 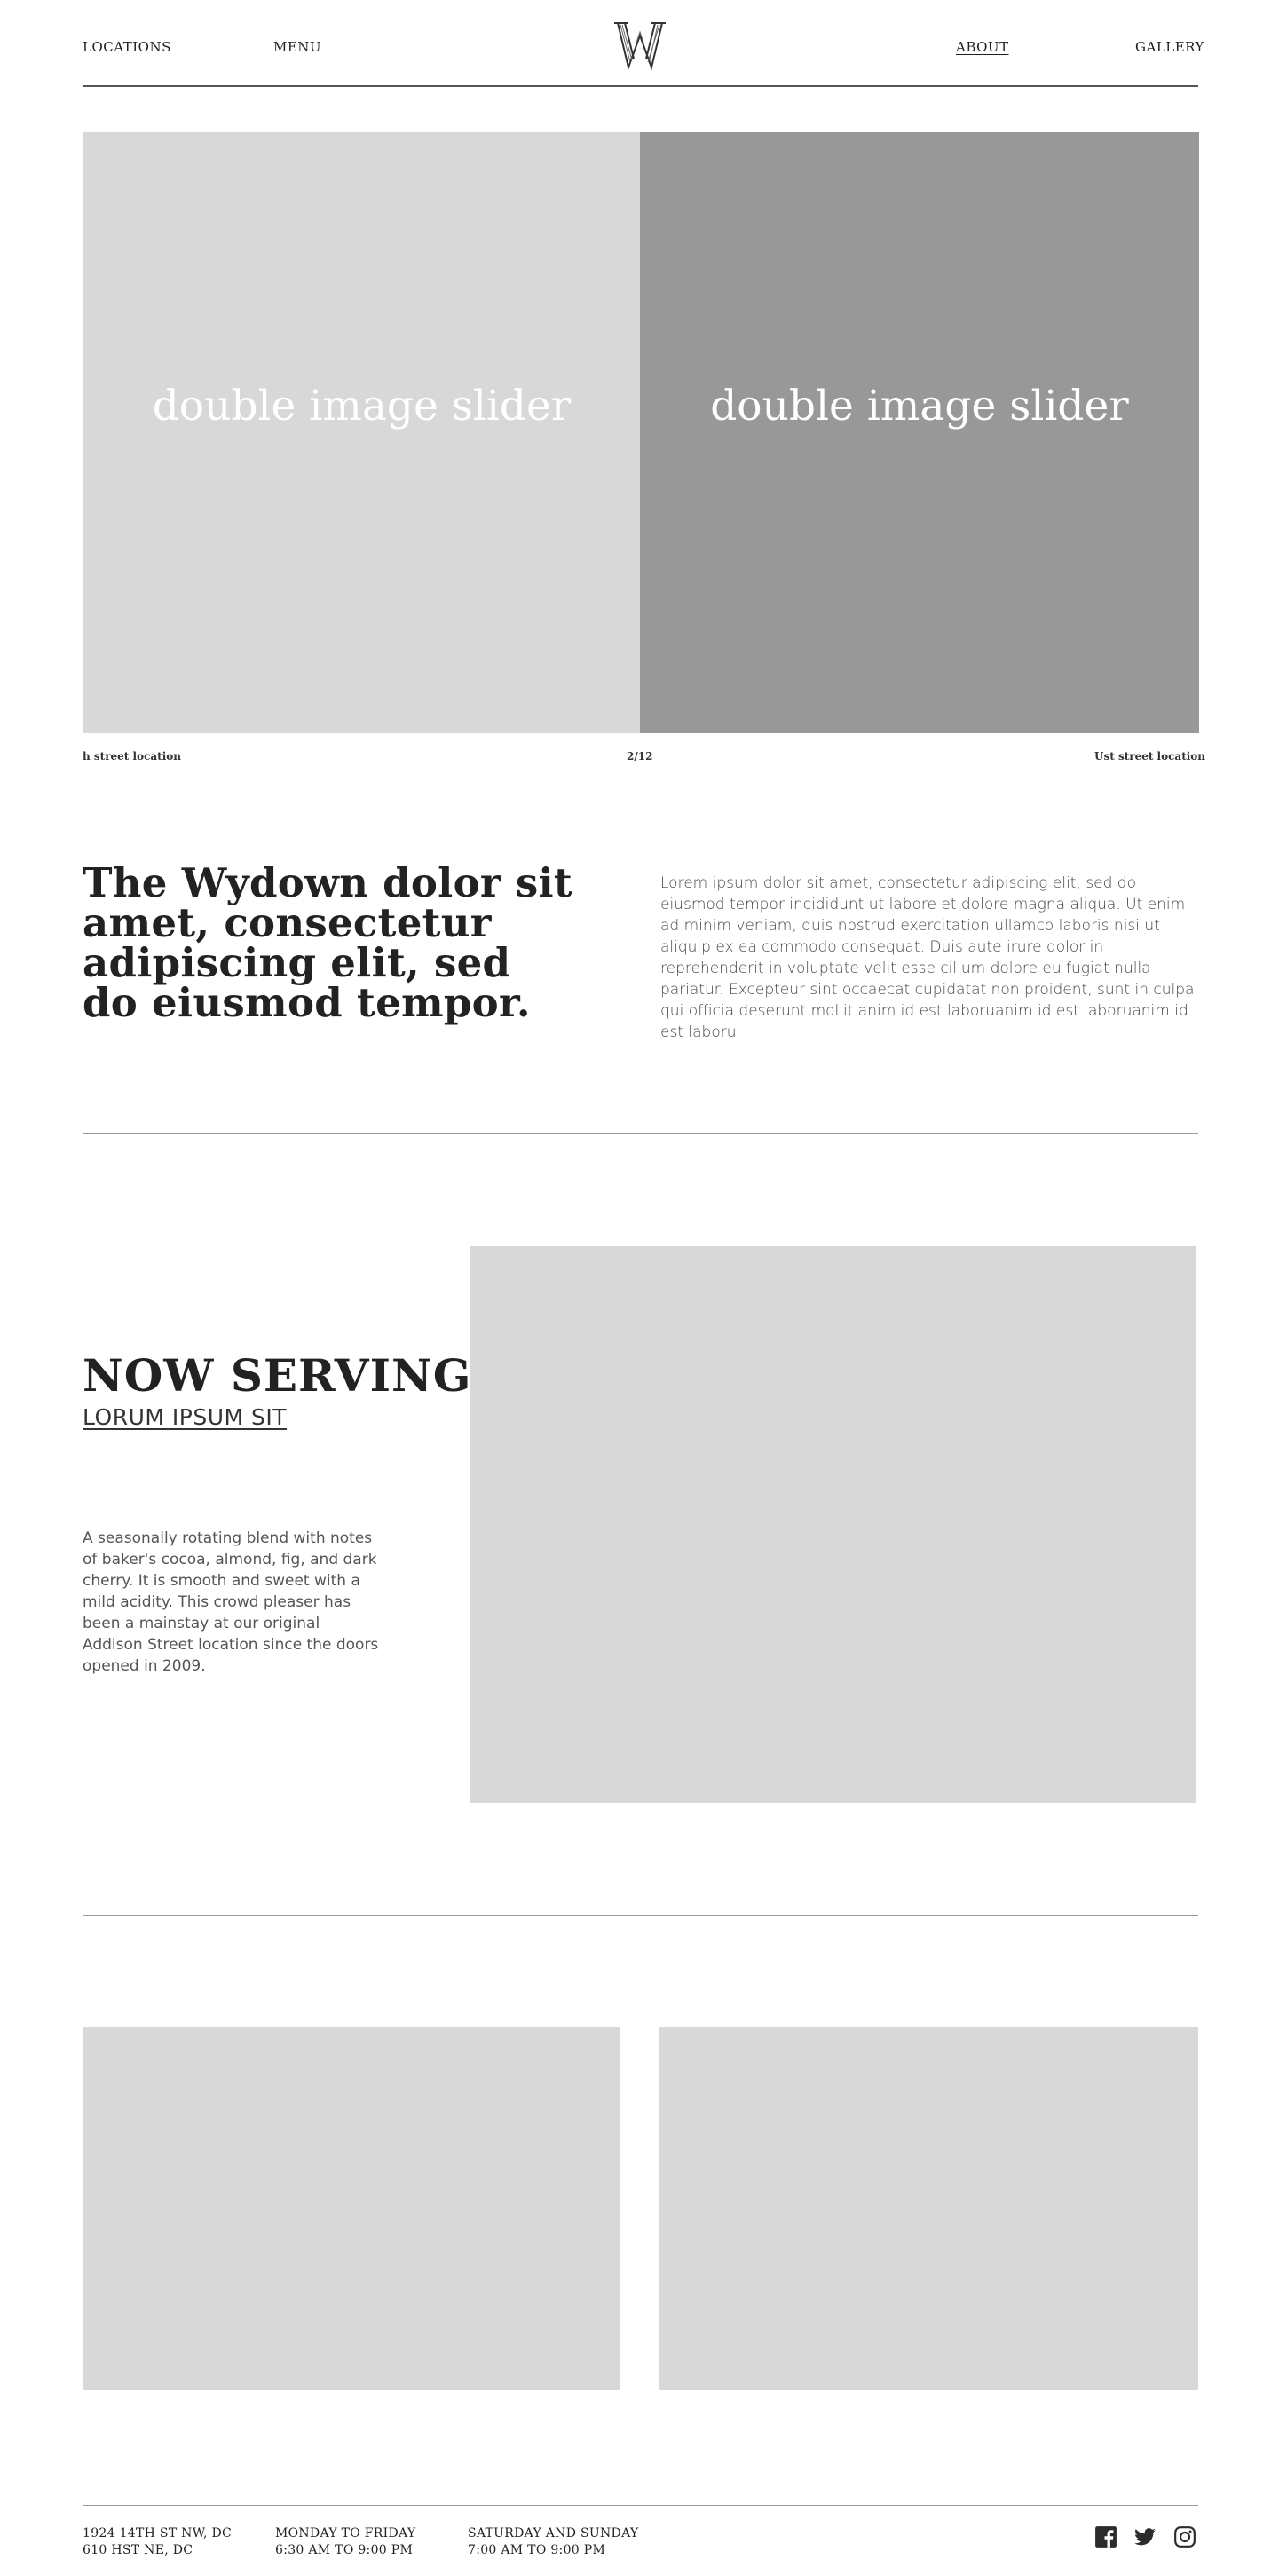 What do you see at coordinates (344, 2550) in the screenshot?
I see `hours-time: 6:30 AM TO 9:00 PM` at bounding box center [344, 2550].